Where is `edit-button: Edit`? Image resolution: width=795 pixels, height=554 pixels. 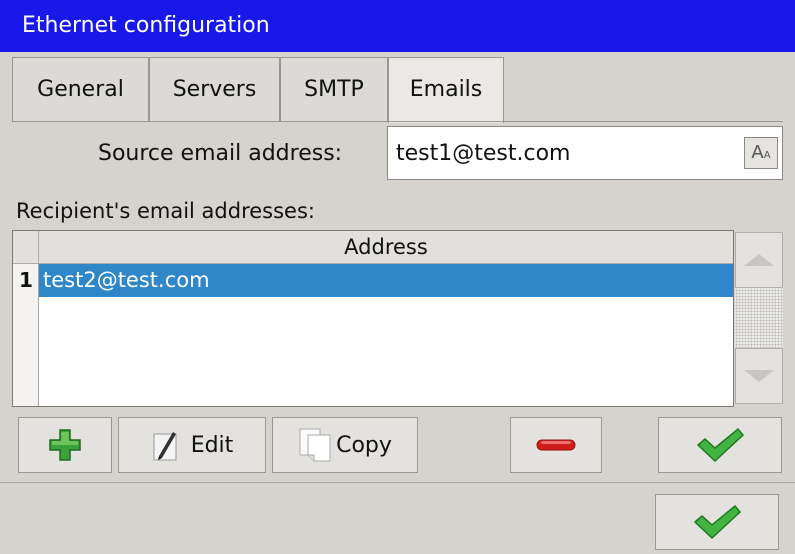
edit-button: Edit is located at coordinates (192, 445).